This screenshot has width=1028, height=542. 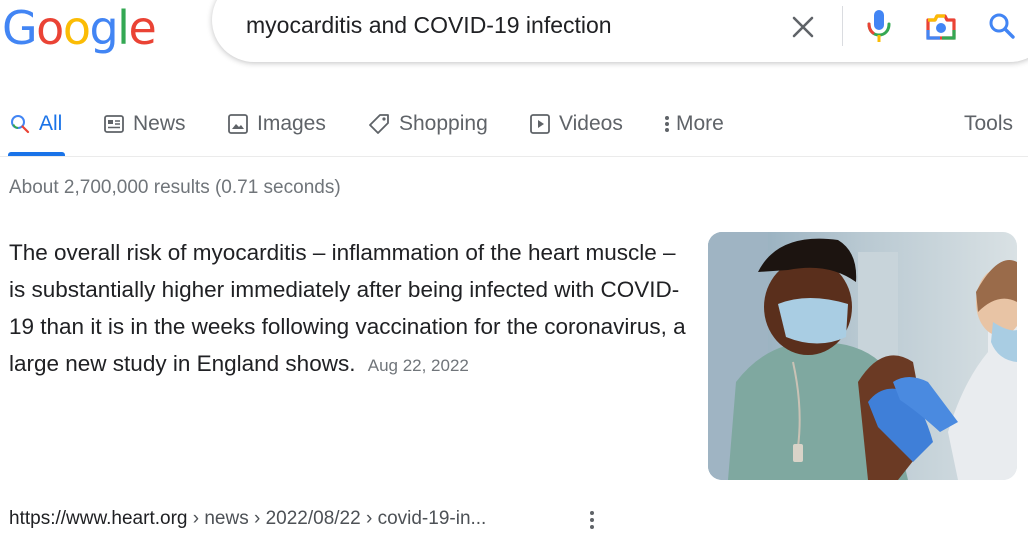 I want to click on more-vert-icon, so click(x=592, y=520).